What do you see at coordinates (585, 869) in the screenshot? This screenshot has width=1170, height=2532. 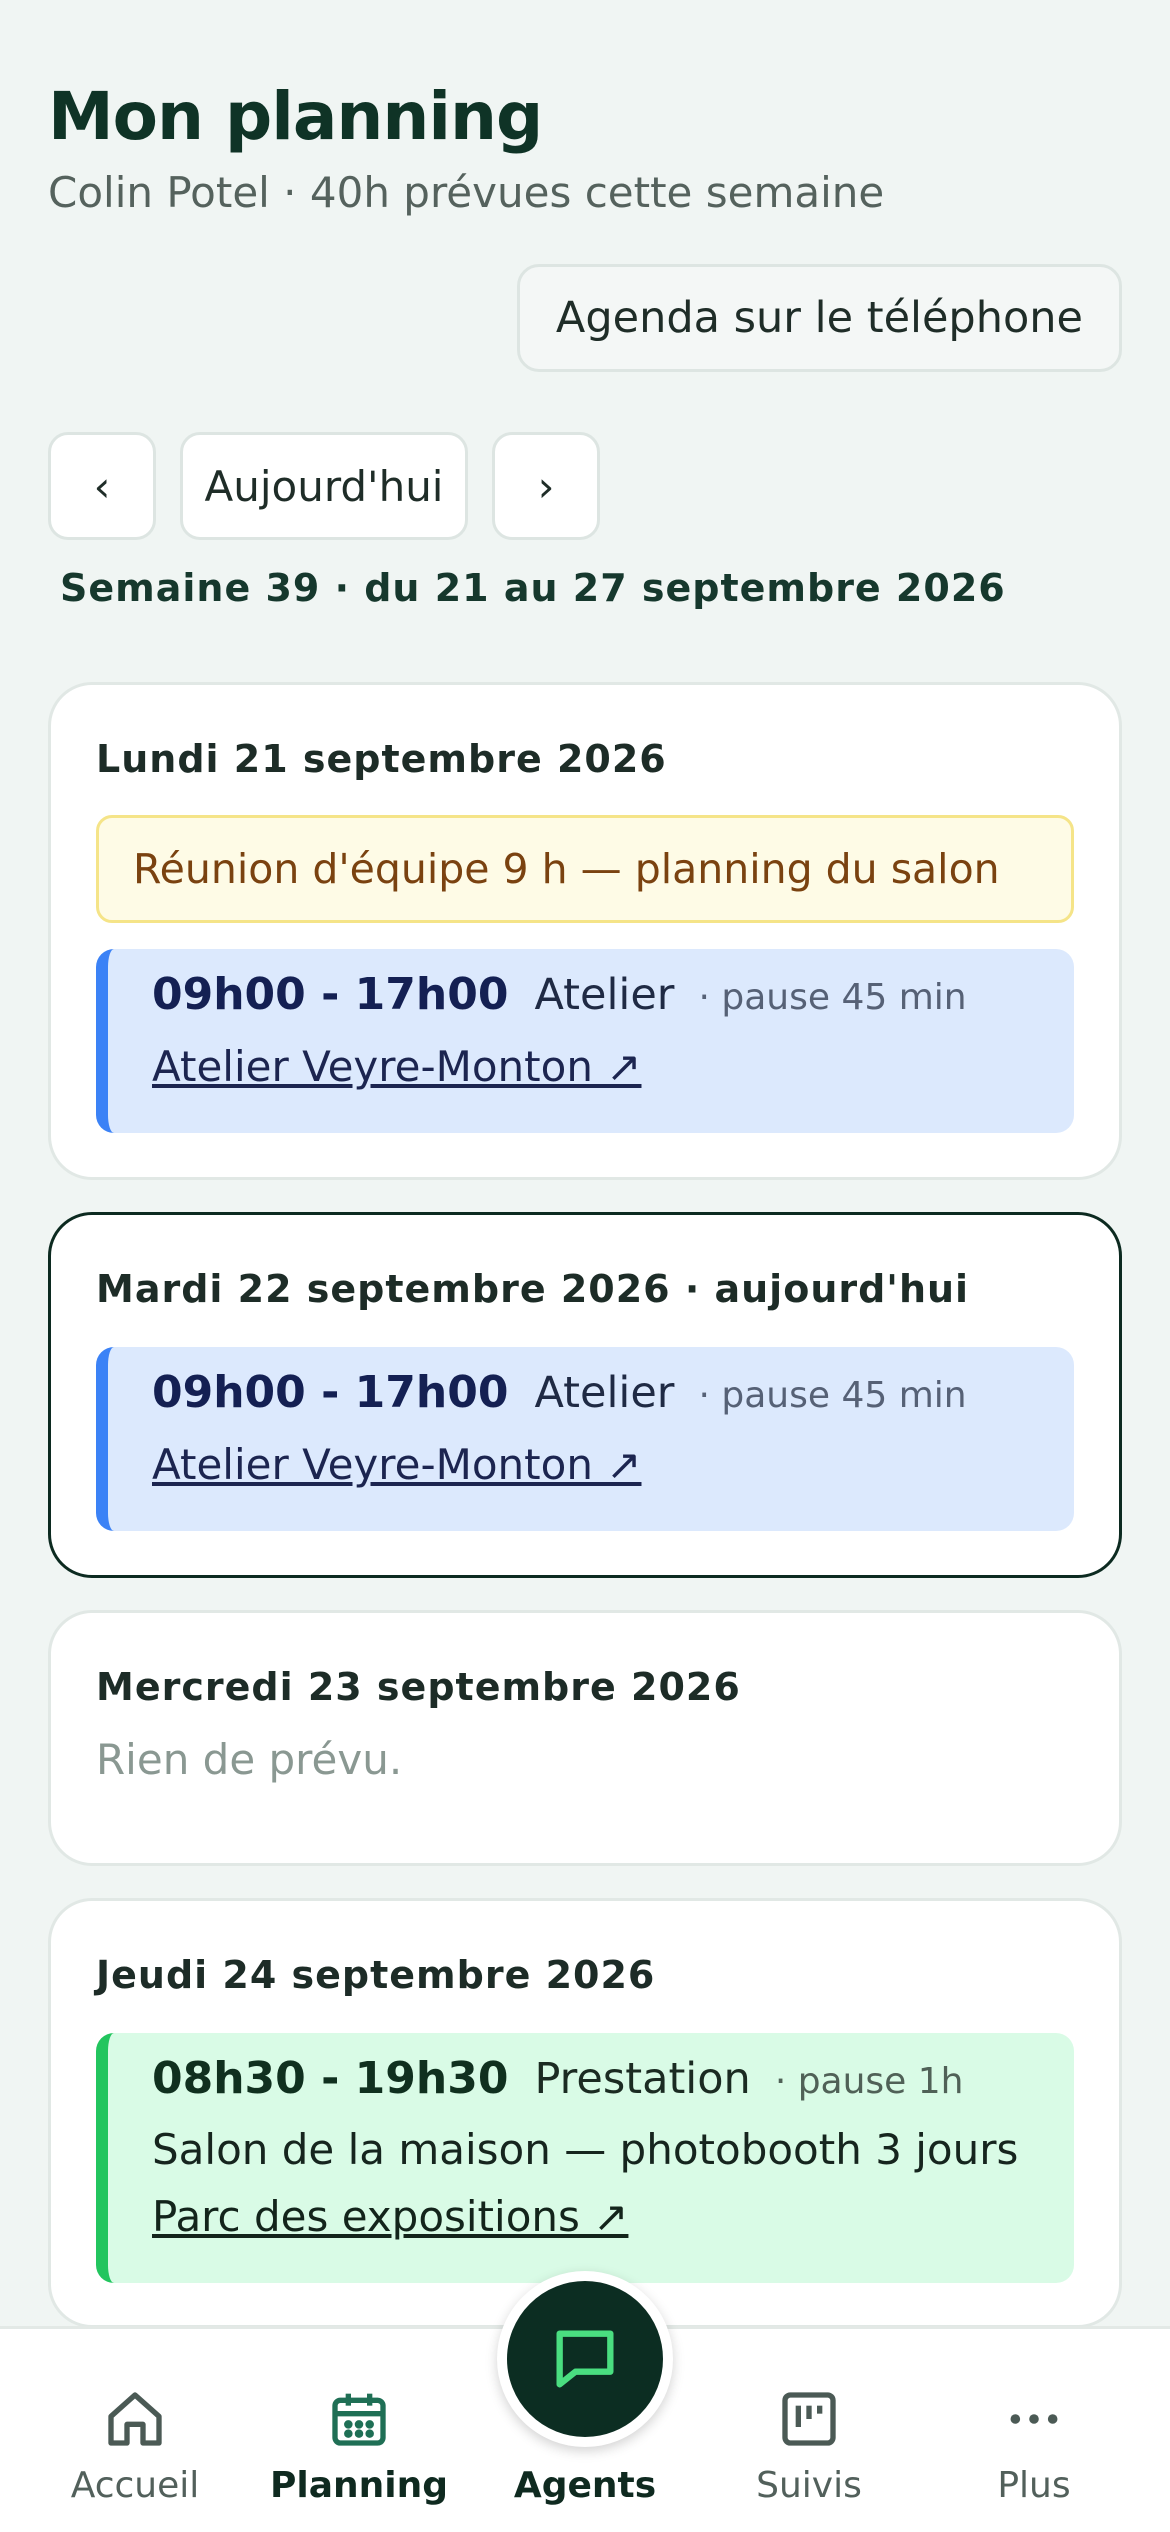 I see `day-note: Réunion d'équipe 9 h — planning du salon` at bounding box center [585, 869].